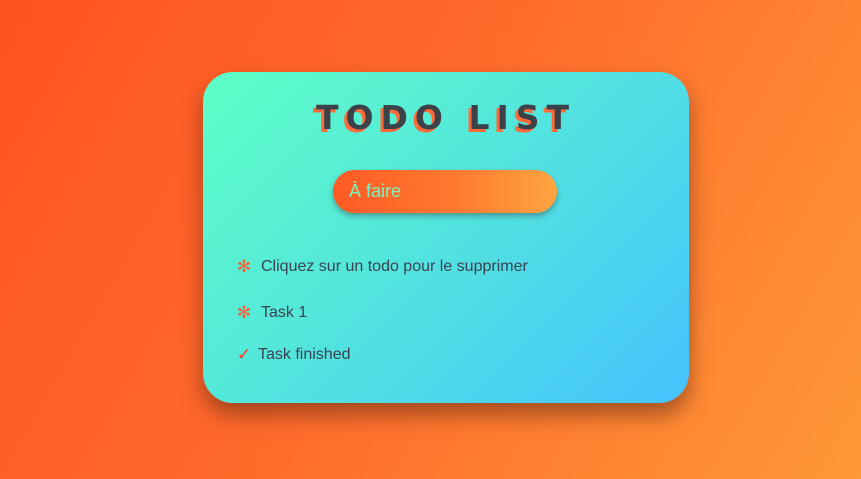 The width and height of the screenshot is (861, 479). Describe the element at coordinates (304, 354) in the screenshot. I see `todo-item-label: Task finished` at that location.